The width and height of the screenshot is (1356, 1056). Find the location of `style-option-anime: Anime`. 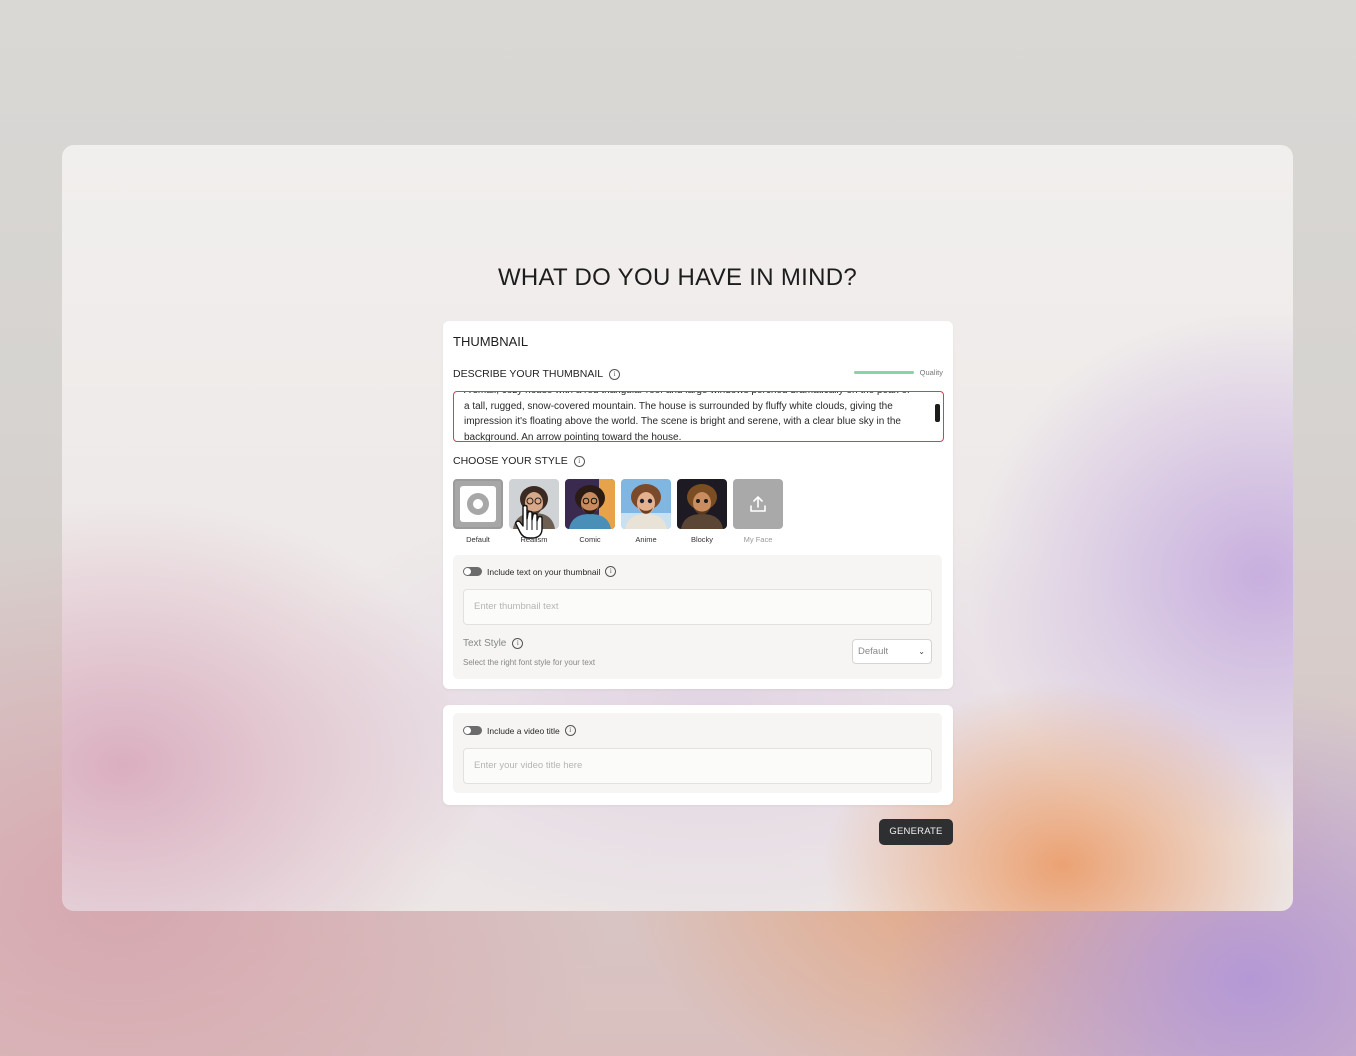

style-option-anime: Anime is located at coordinates (646, 511).